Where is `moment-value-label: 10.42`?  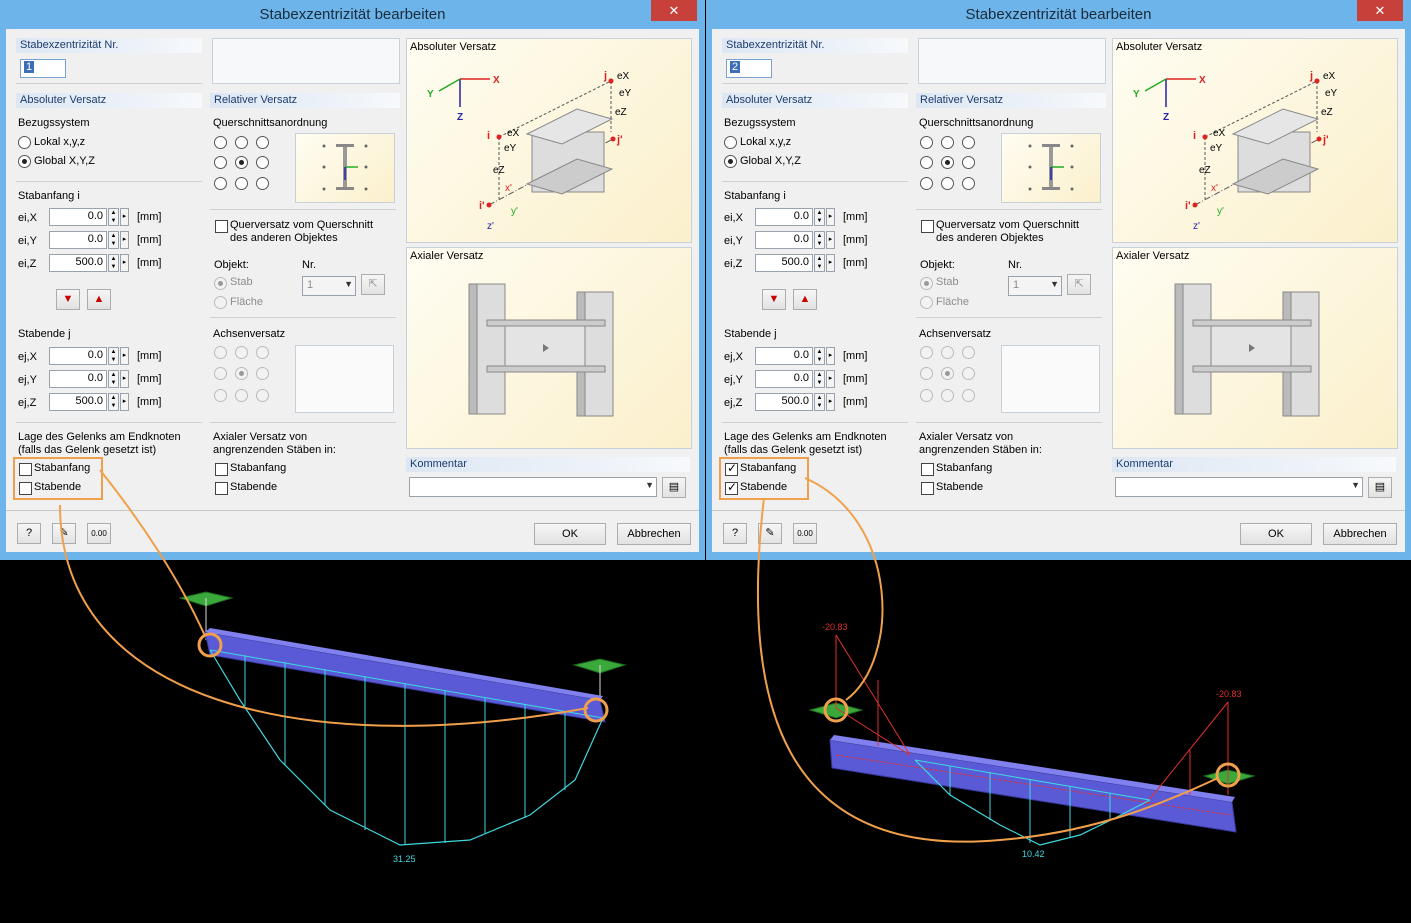 moment-value-label: 10.42 is located at coordinates (1033, 854).